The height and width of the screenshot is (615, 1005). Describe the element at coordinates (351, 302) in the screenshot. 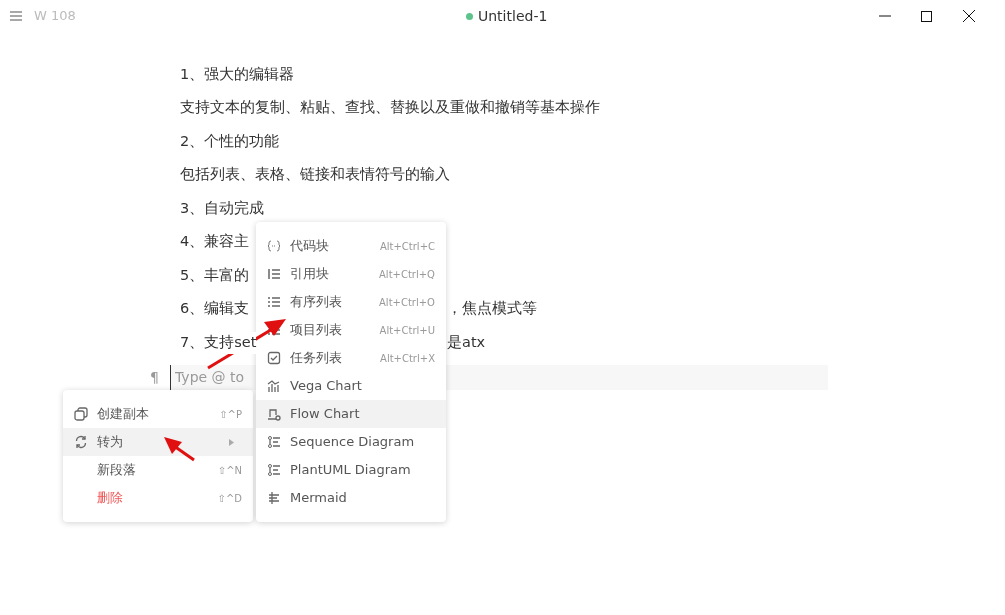

I see `menu-item: 有序列表 Alt+Ctrl+O` at that location.